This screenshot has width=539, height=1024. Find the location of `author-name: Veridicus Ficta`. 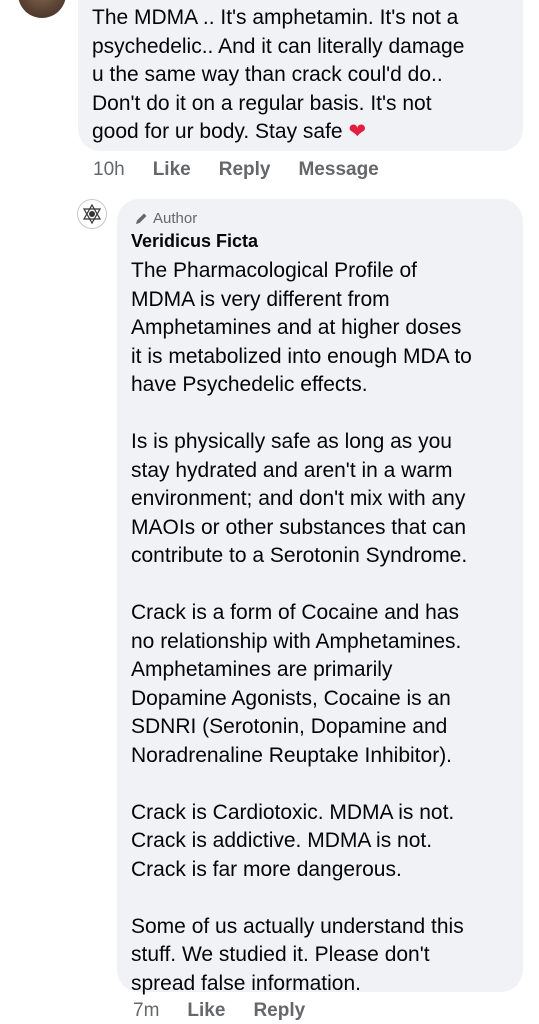

author-name: Veridicus Ficta is located at coordinates (194, 241).